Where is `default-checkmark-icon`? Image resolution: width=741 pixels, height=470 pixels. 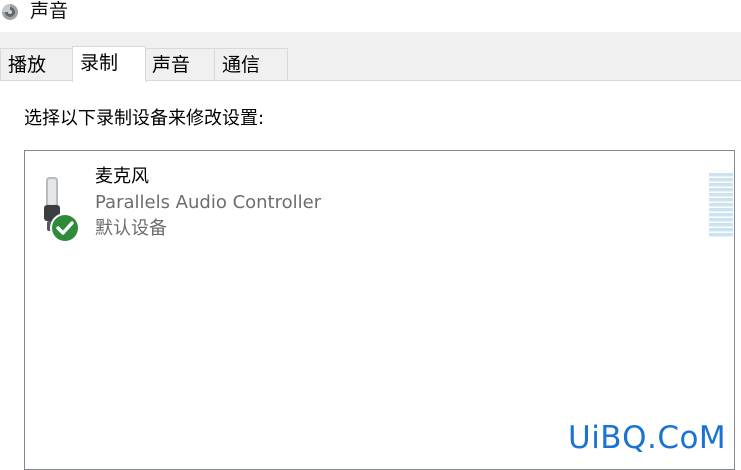 default-checkmark-icon is located at coordinates (65, 228).